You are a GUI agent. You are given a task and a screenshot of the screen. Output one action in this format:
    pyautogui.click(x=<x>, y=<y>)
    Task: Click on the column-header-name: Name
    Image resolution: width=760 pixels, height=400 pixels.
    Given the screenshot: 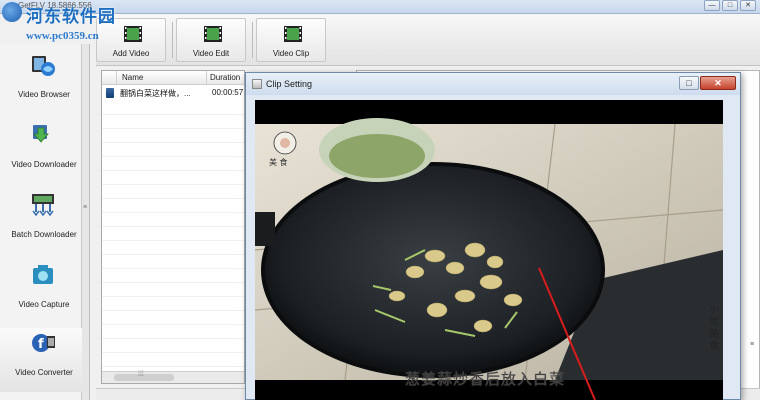 What is the action you would take?
    pyautogui.click(x=132, y=77)
    